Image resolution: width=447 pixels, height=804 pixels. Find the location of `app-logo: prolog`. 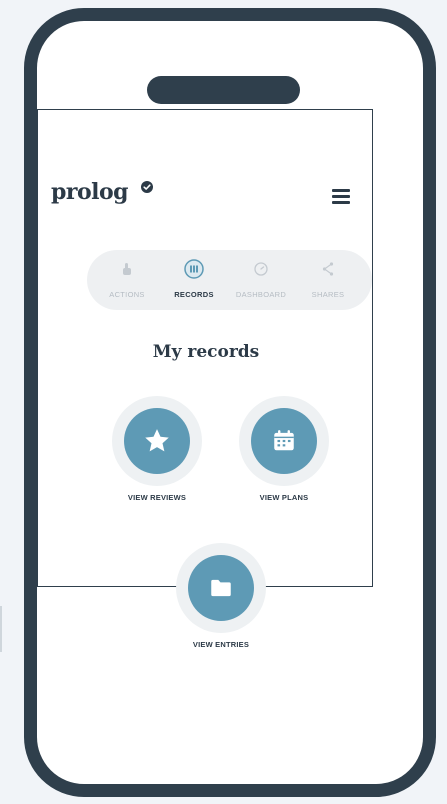

app-logo: prolog is located at coordinates (90, 192).